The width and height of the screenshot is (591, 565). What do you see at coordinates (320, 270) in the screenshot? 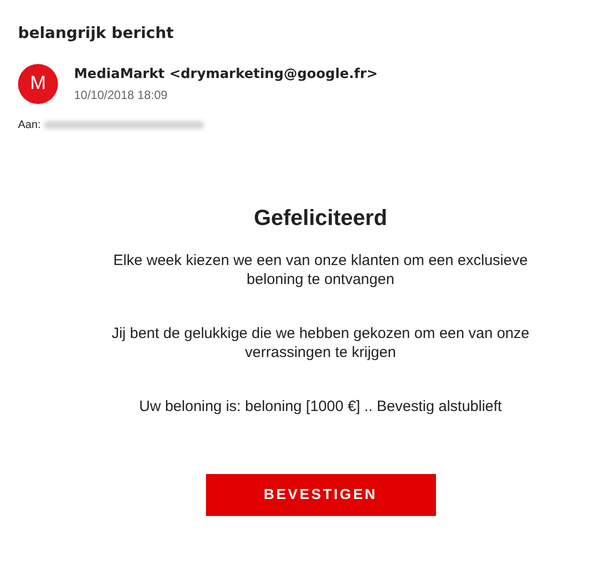
I see `message-paragraph: Elke week kiezen we een van onze klanten om een exclusieve beloning te ontvangen` at bounding box center [320, 270].